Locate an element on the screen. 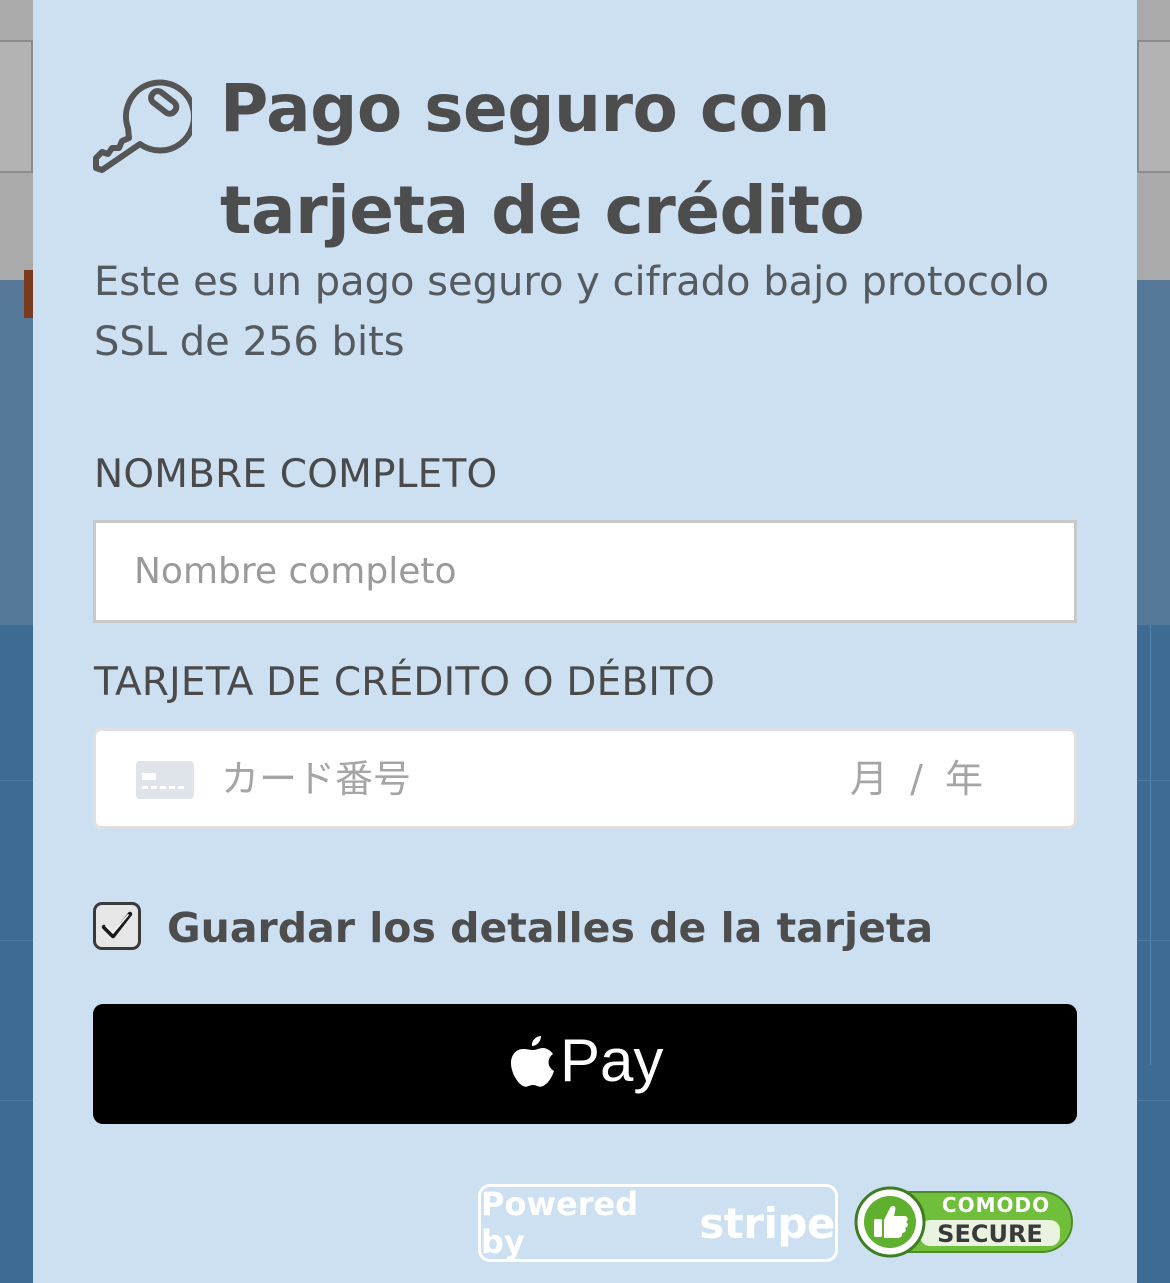 This screenshot has height=1283, width=1170. key-icon is located at coordinates (142, 126).